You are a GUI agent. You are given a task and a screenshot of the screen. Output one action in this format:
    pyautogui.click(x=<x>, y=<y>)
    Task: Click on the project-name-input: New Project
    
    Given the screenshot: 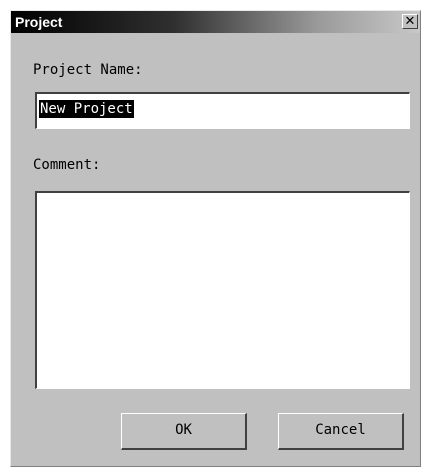 What is the action you would take?
    pyautogui.click(x=222, y=110)
    